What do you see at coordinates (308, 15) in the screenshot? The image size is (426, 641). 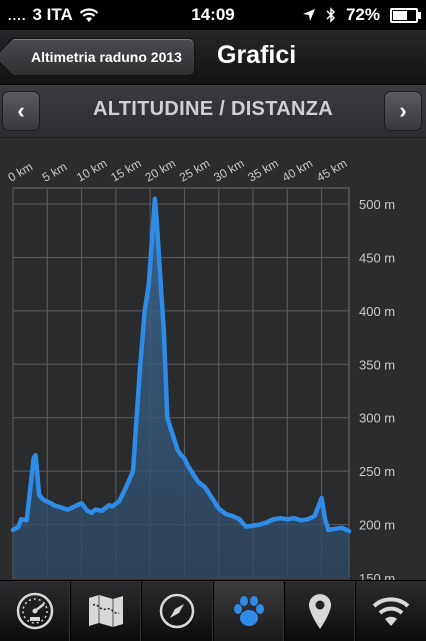 I see `location-arrow-icon` at bounding box center [308, 15].